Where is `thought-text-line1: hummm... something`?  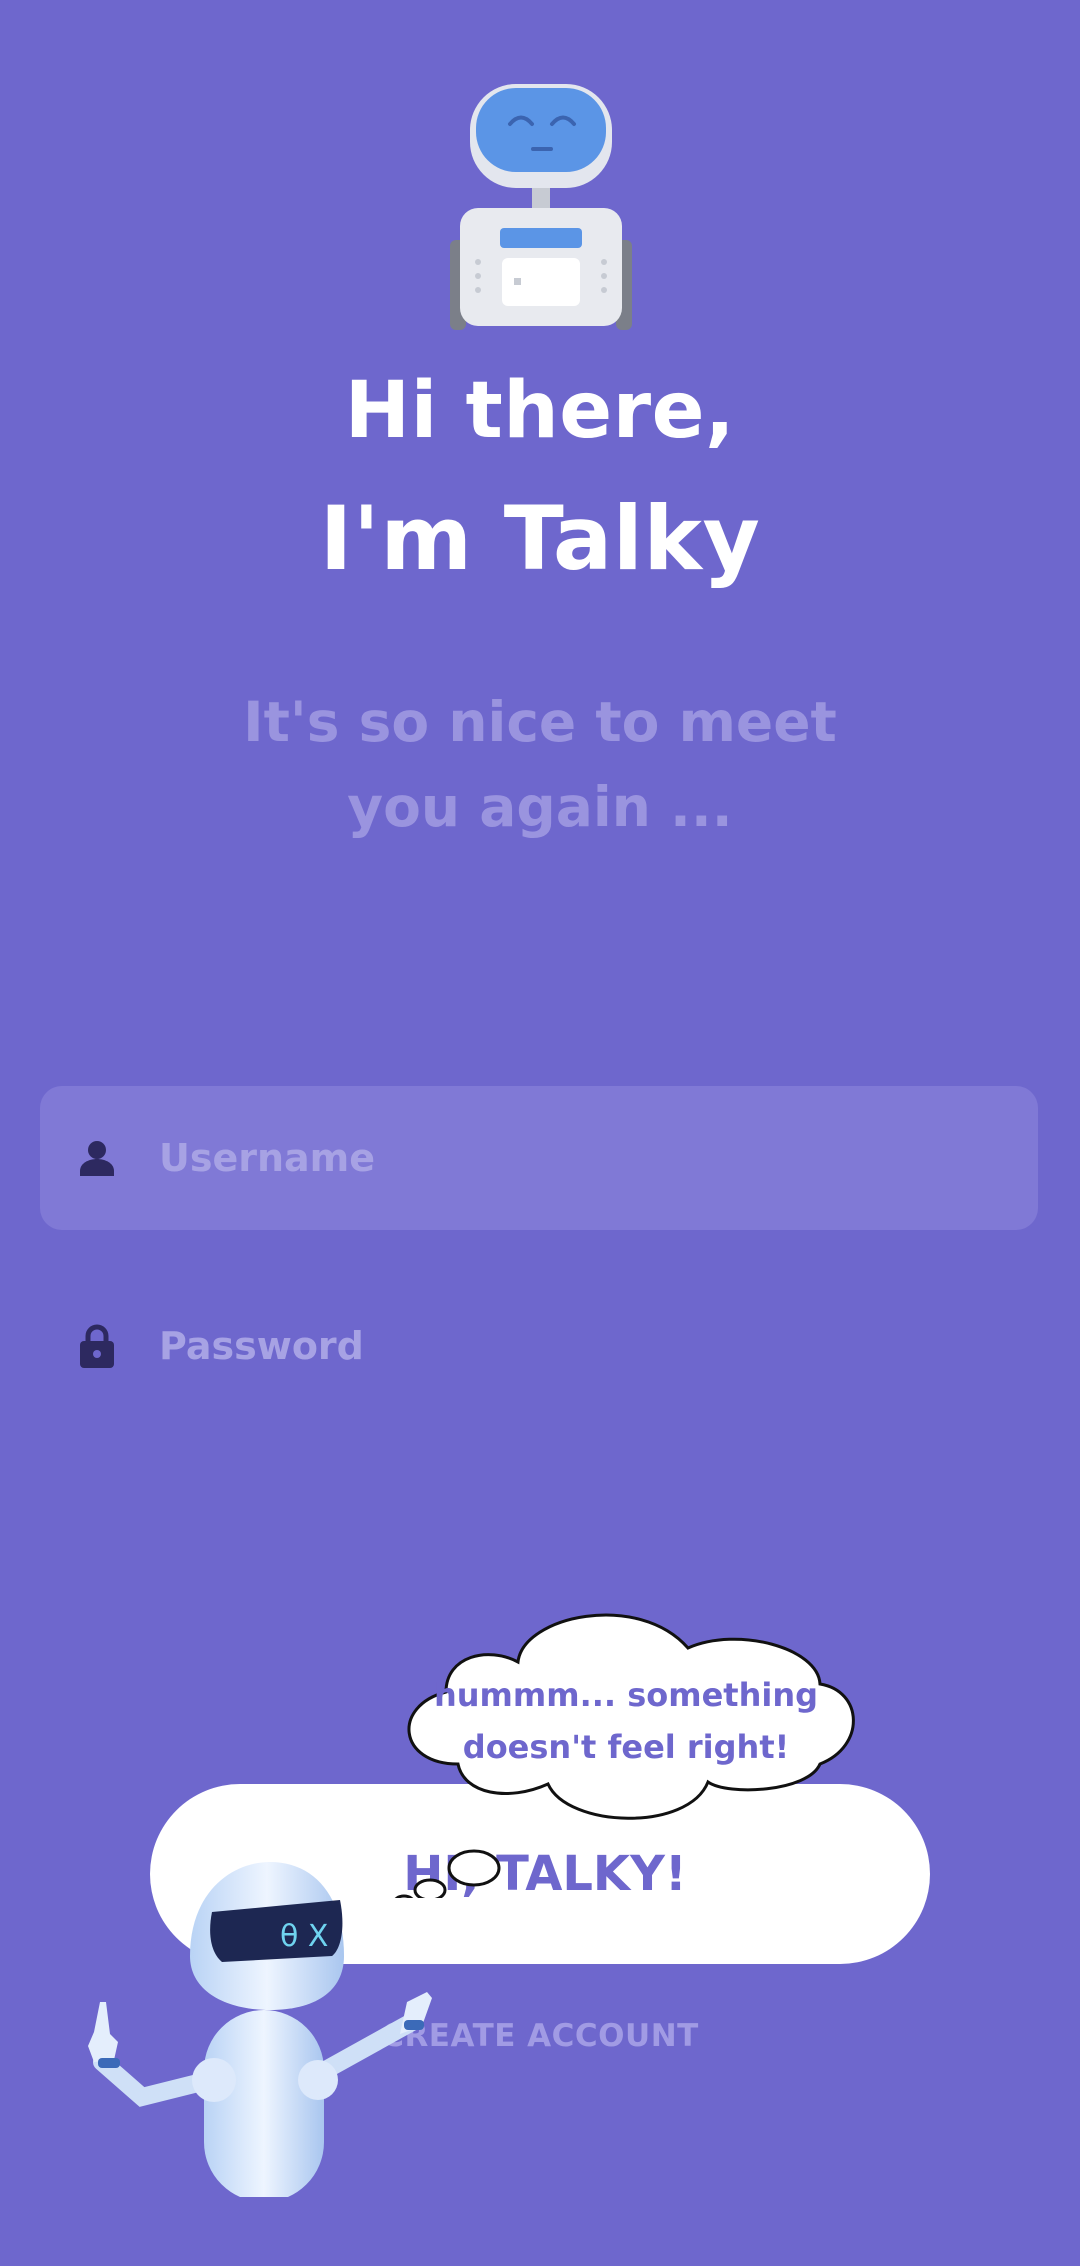
thought-text-line1: hummm... something is located at coordinates (625, 1695).